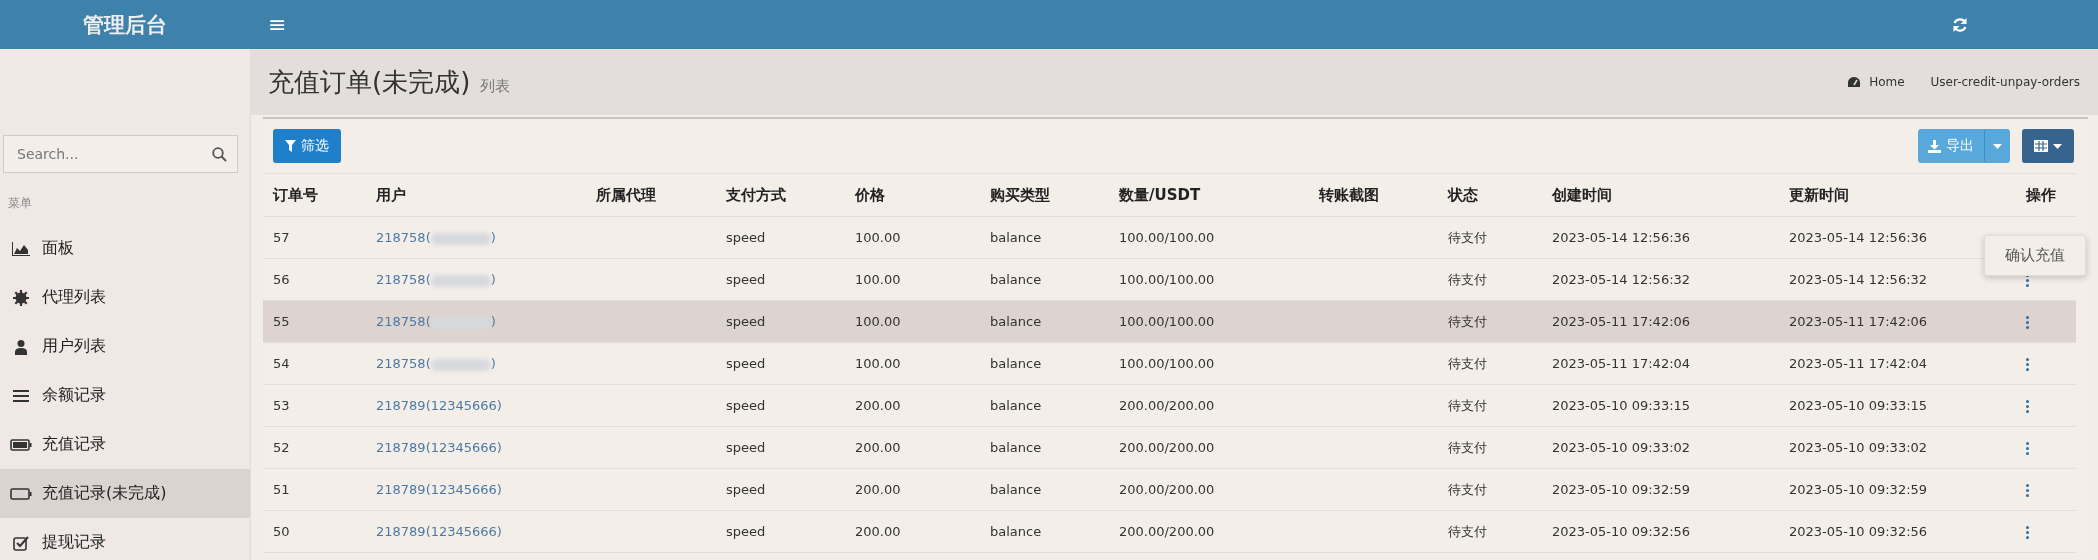 The height and width of the screenshot is (560, 2098). I want to click on created-time: 2023-05-14 12:56:36, so click(1660, 237).